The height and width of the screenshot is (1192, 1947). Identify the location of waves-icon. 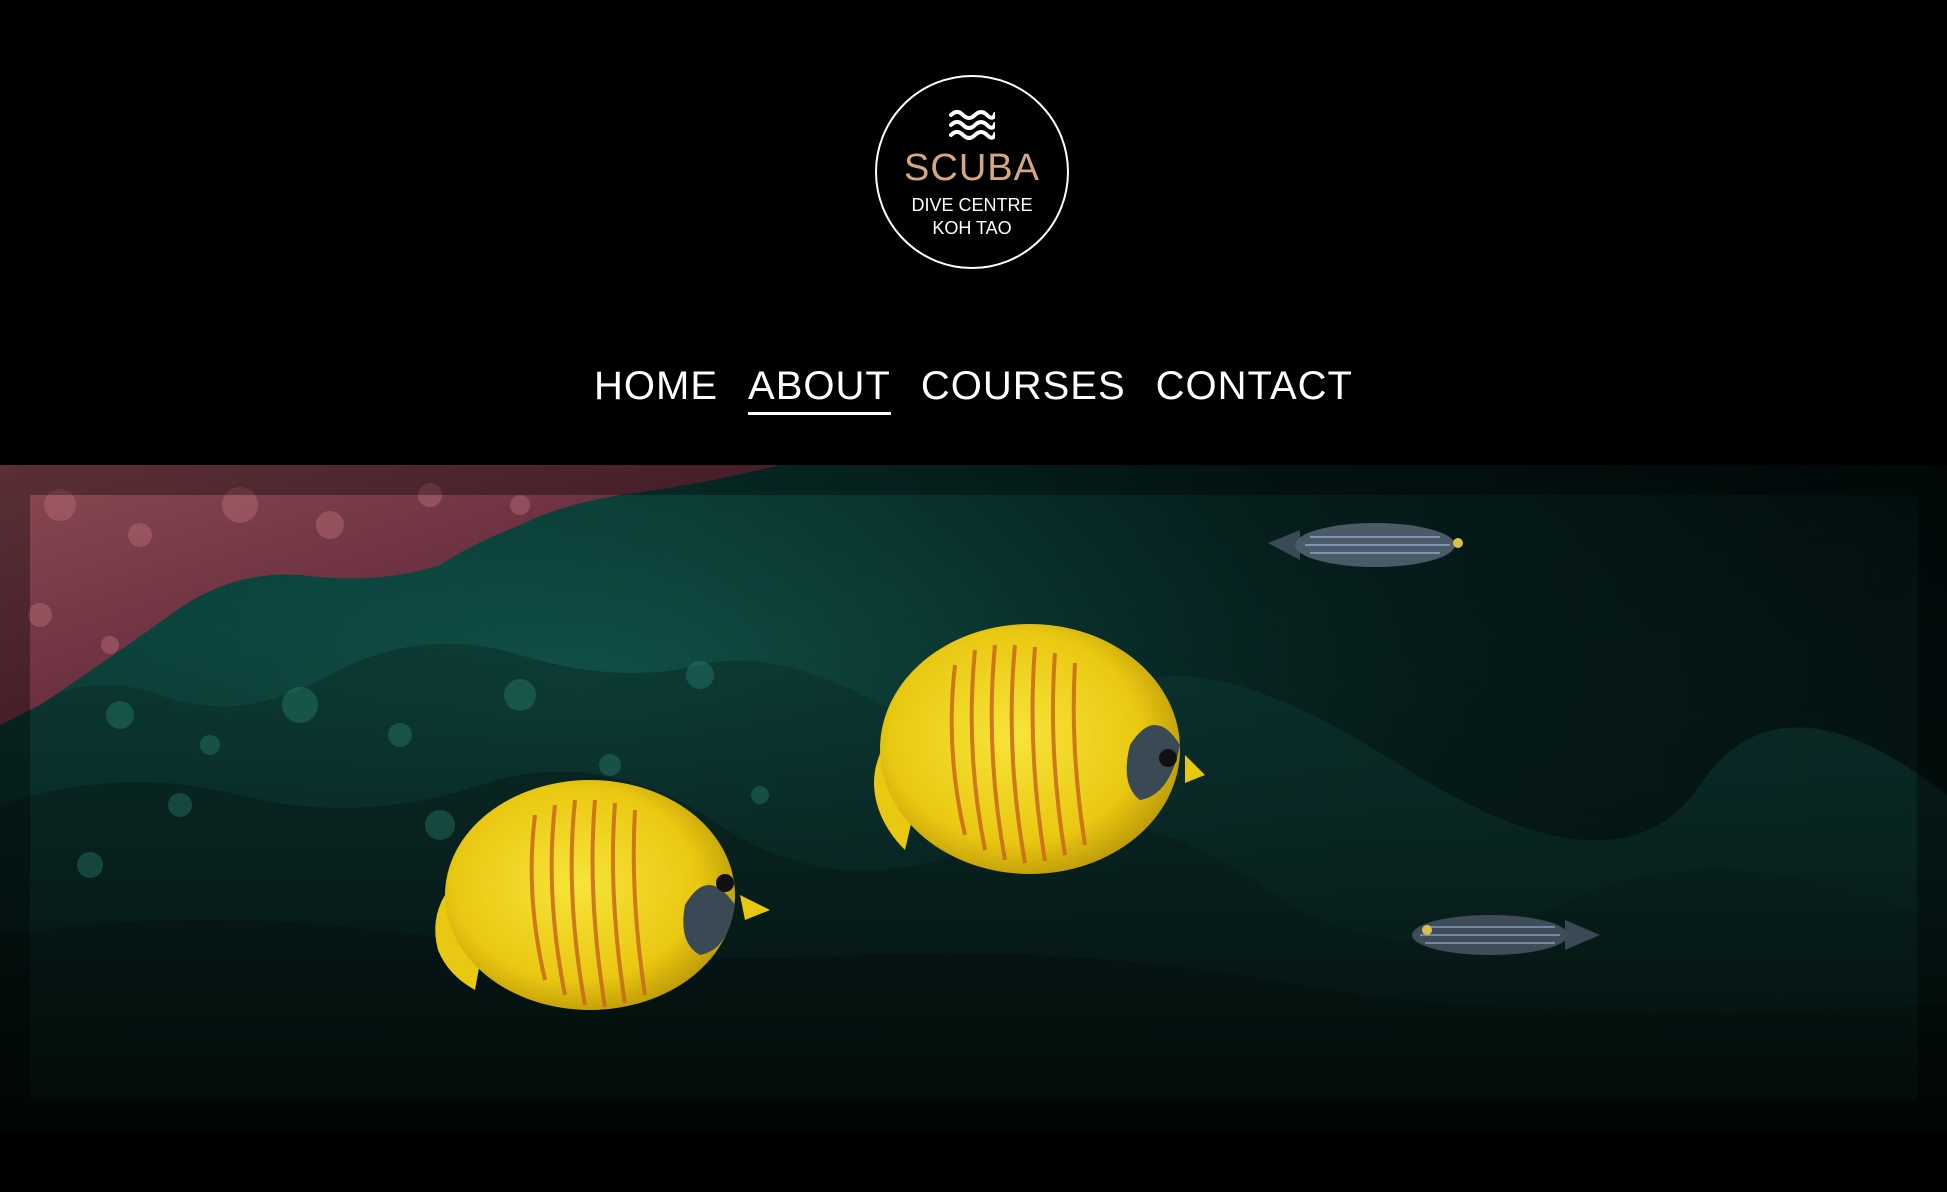
(972, 125).